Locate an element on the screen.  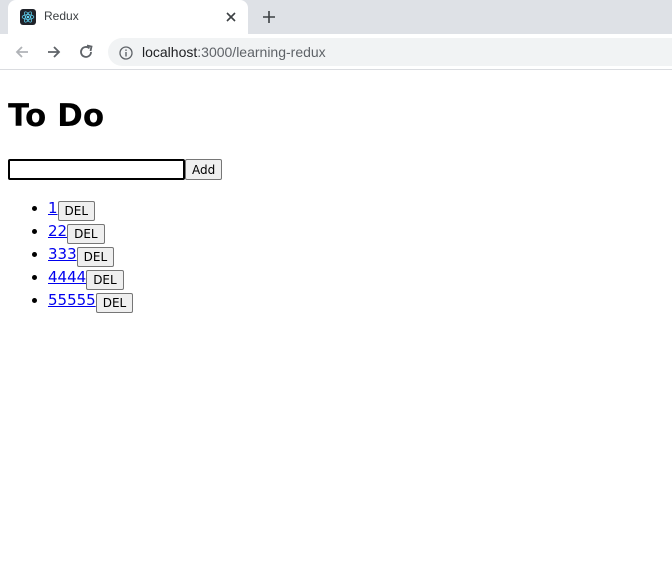
close-icon is located at coordinates (231, 17).